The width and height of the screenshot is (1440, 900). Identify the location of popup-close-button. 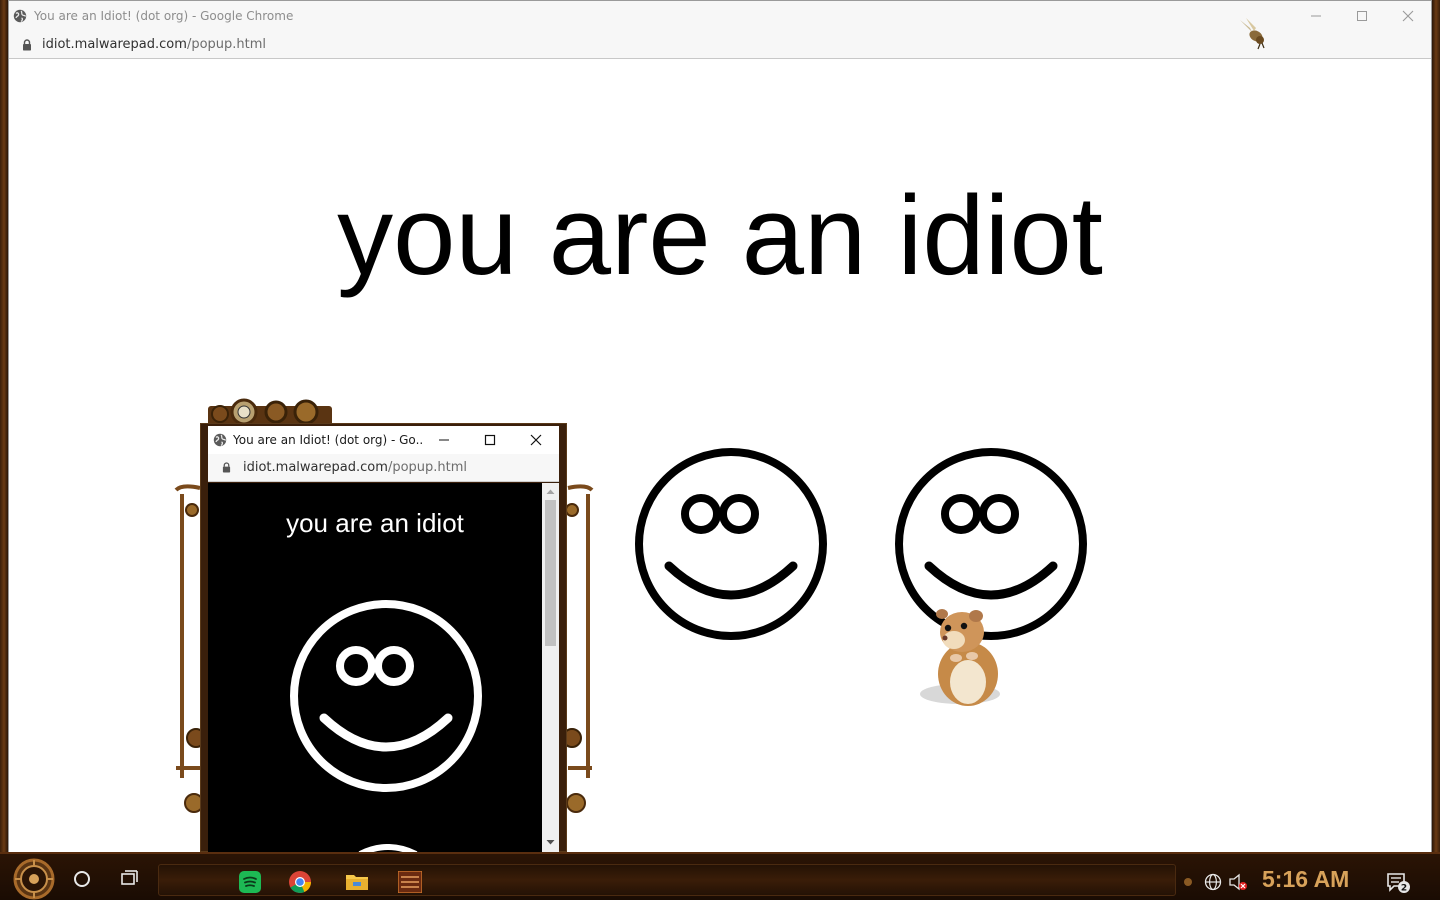
(536, 440).